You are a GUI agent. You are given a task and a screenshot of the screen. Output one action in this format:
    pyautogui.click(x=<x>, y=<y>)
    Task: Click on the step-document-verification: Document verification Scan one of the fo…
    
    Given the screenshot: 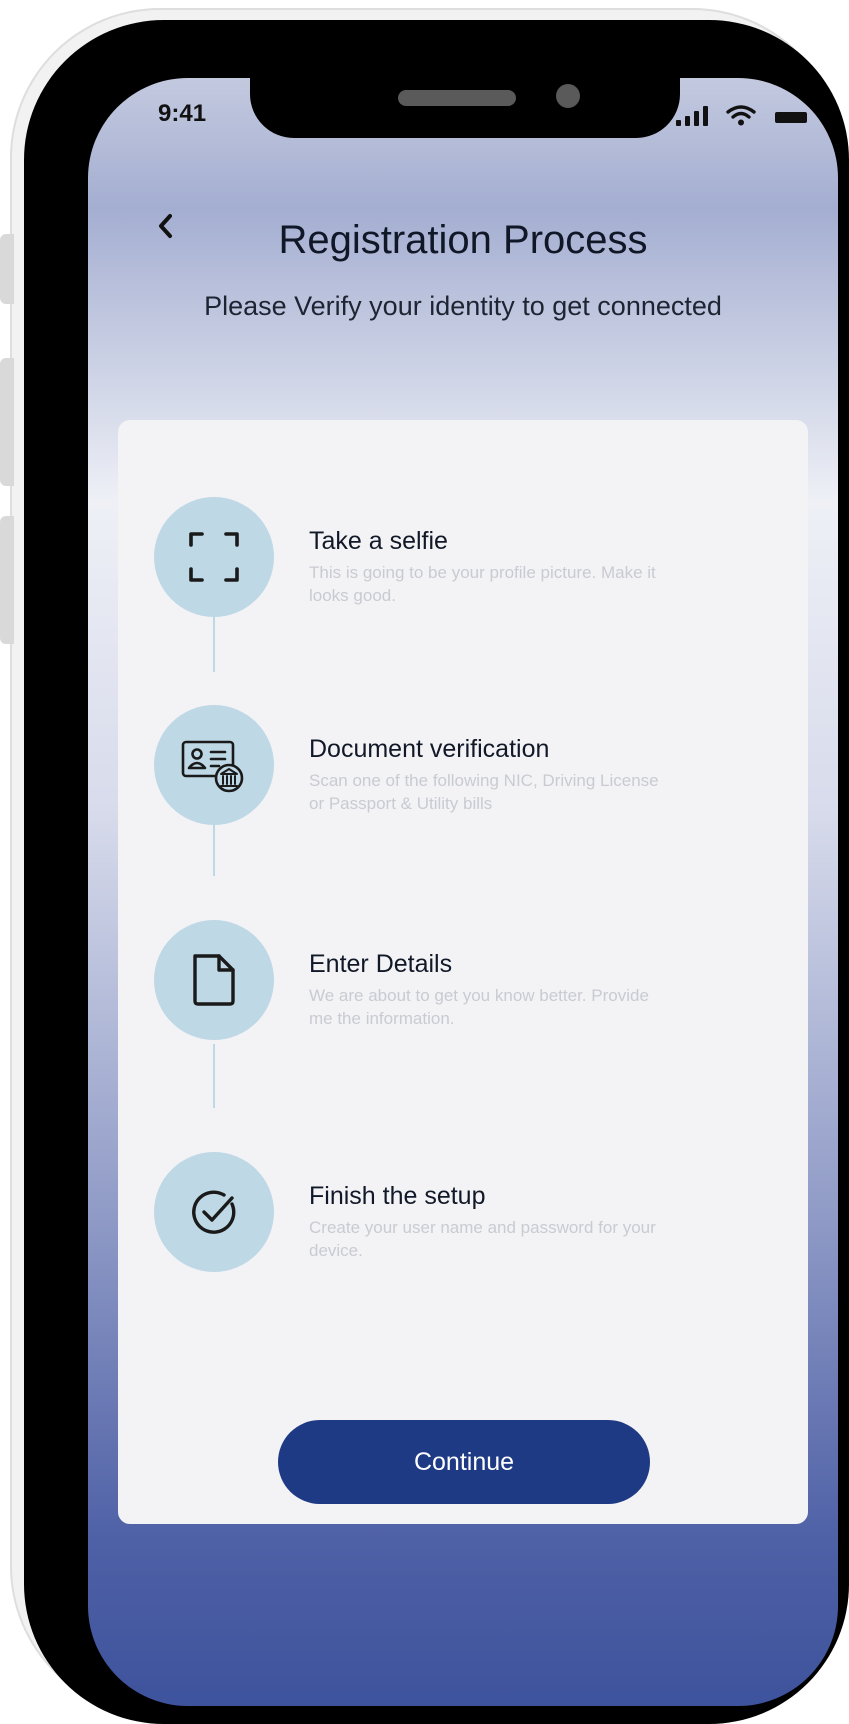 What is the action you would take?
    pyautogui.click(x=464, y=765)
    